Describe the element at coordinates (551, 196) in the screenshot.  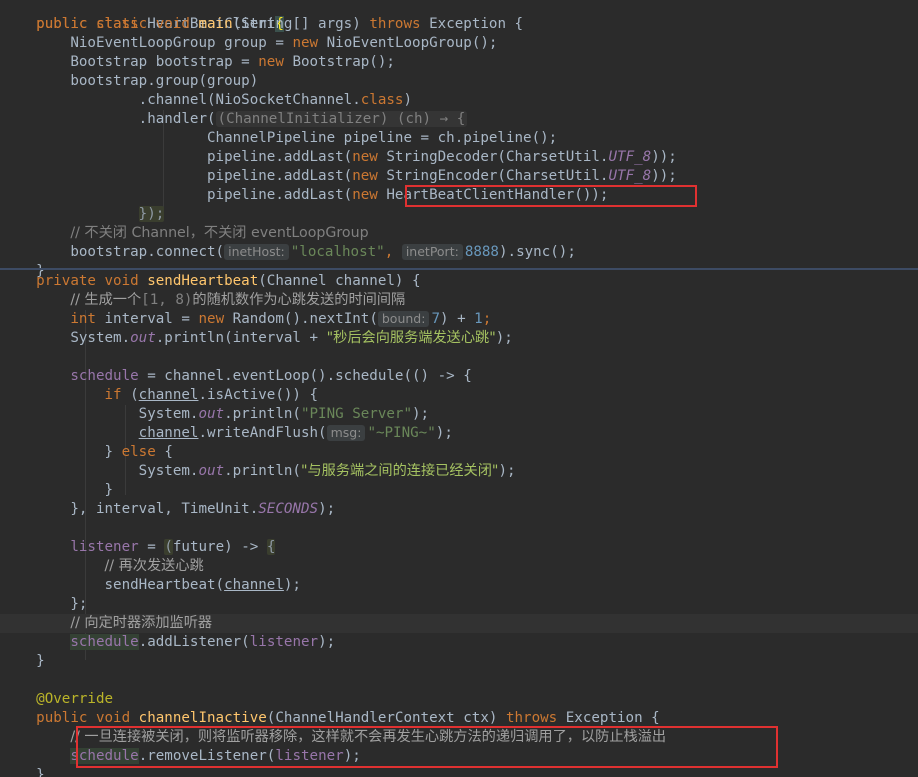
I see `highlight-box-handler` at that location.